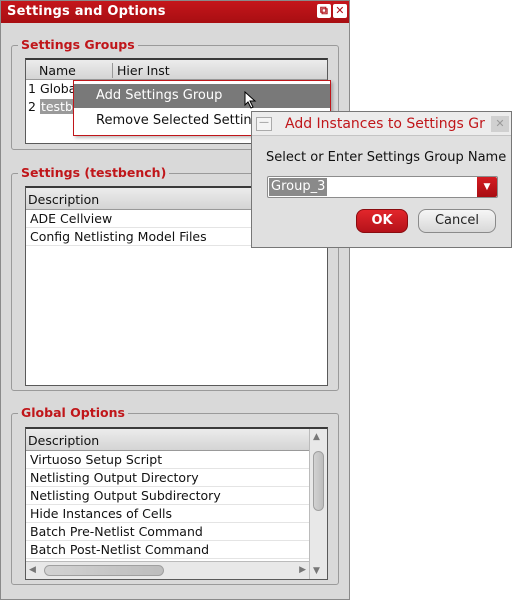 The height and width of the screenshot is (600, 512). I want to click on dialog-title: Add Instances to Settings Gr, so click(385, 124).